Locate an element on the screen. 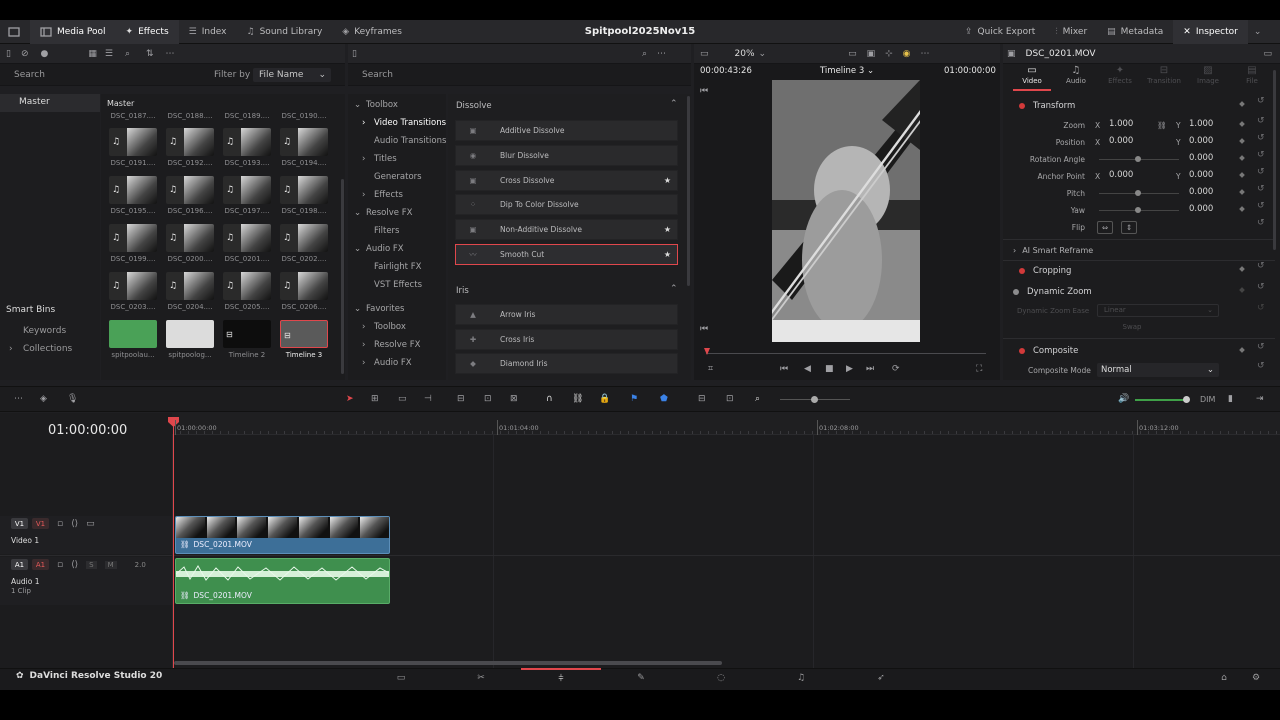 The image size is (1280, 720). overwrite-clip-icon: ⊡ is located at coordinates (488, 399).